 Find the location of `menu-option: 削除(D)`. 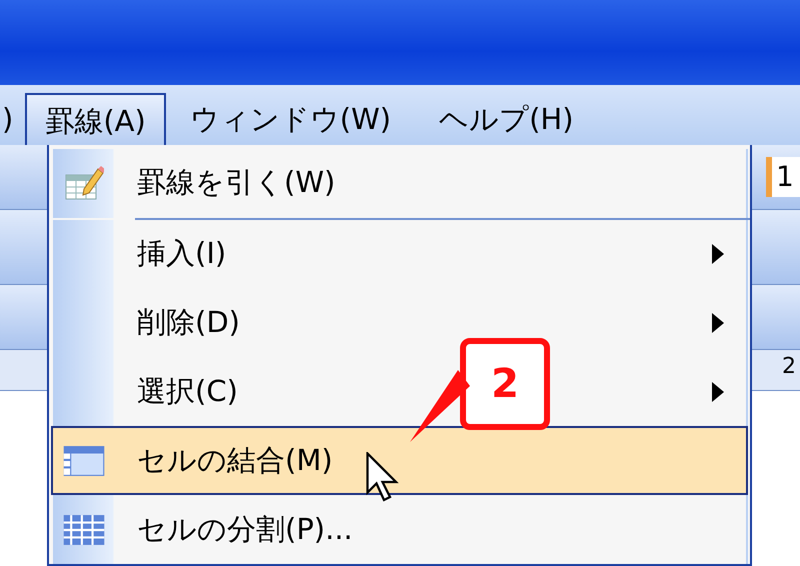

menu-option: 削除(D) is located at coordinates (399, 323).